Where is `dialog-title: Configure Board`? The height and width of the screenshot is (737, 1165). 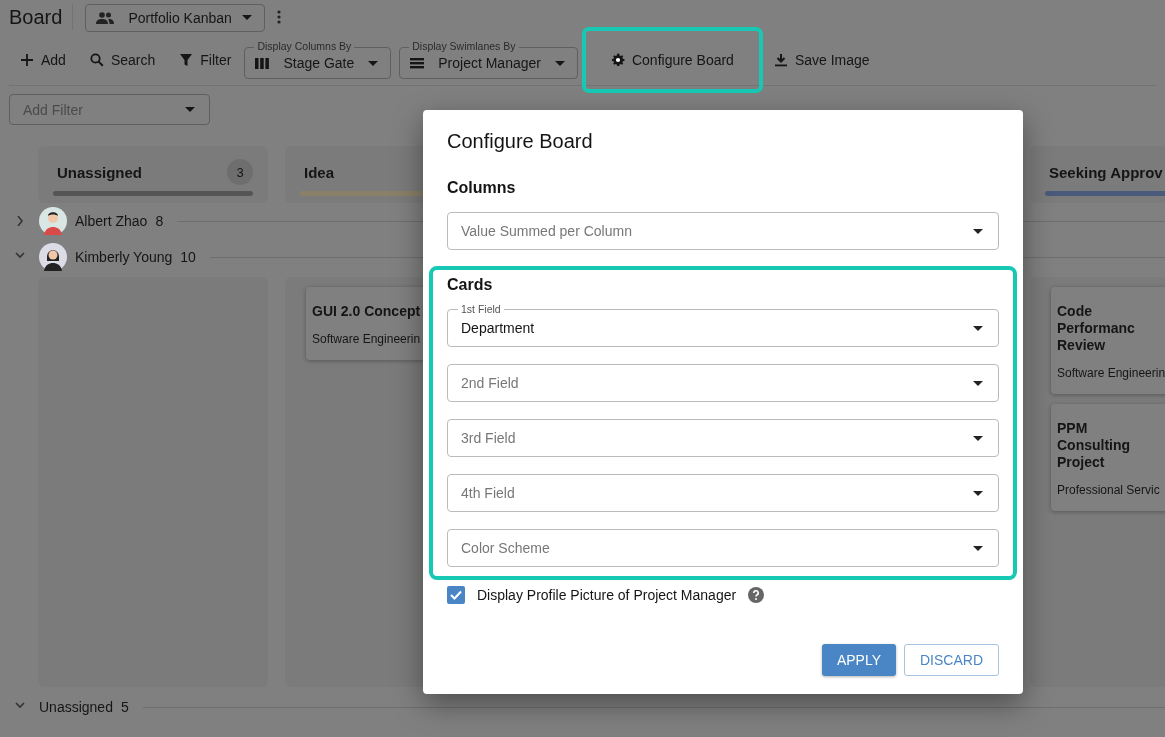 dialog-title: Configure Board is located at coordinates (520, 141).